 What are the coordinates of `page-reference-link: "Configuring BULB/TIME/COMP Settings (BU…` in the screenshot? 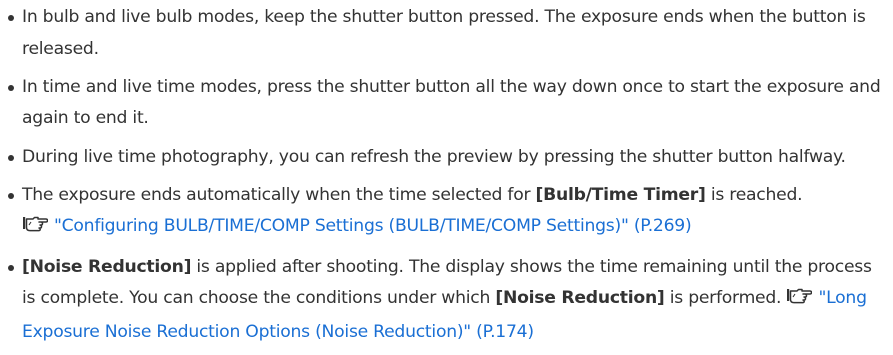 It's located at (373, 226).